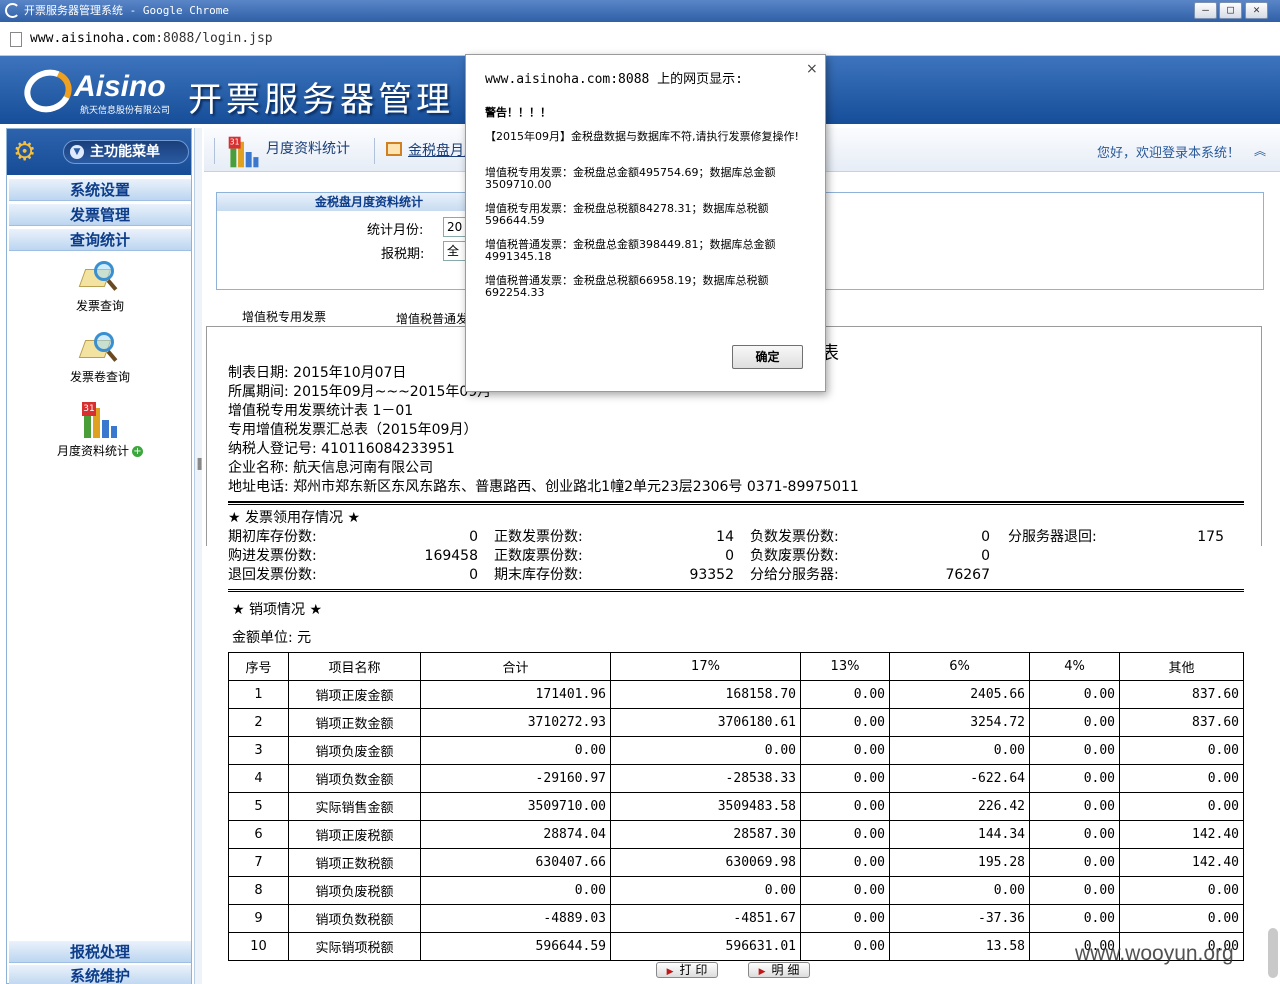 The image size is (1280, 984). What do you see at coordinates (354, 694) in the screenshot?
I see `item-name: 销项正废金额` at bounding box center [354, 694].